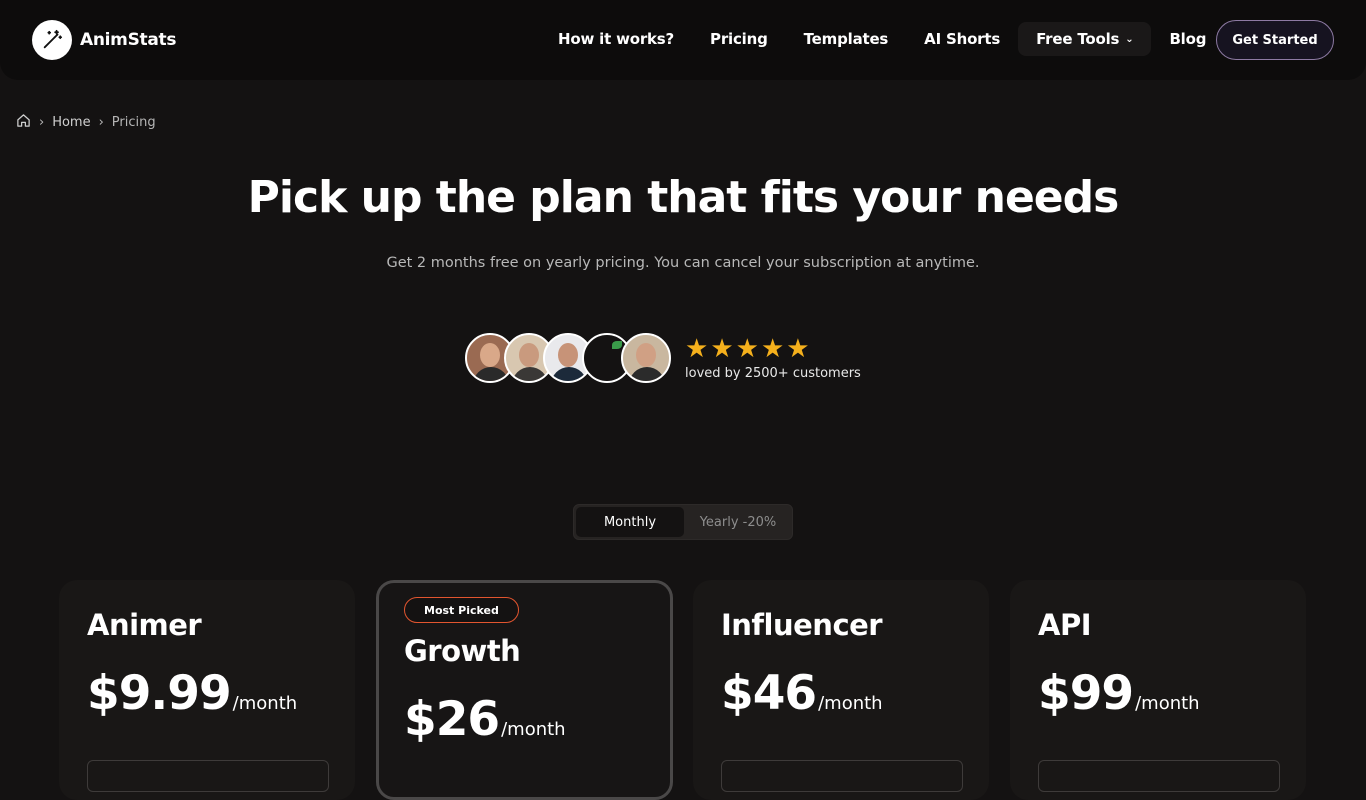  What do you see at coordinates (52, 40) in the screenshot?
I see `magic-wand-icon` at bounding box center [52, 40].